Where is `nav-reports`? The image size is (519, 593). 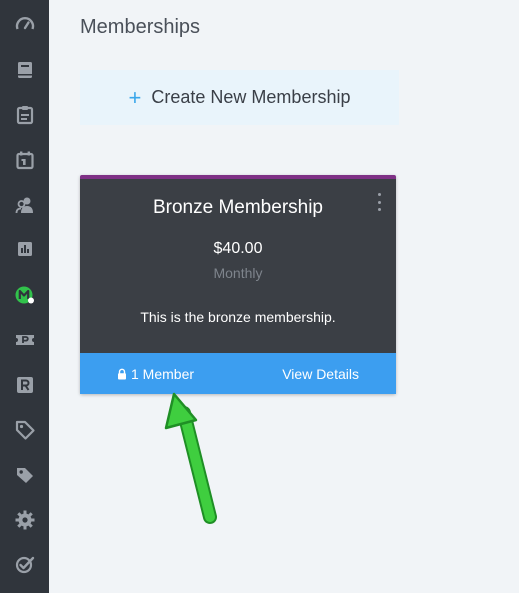 nav-reports is located at coordinates (24, 249).